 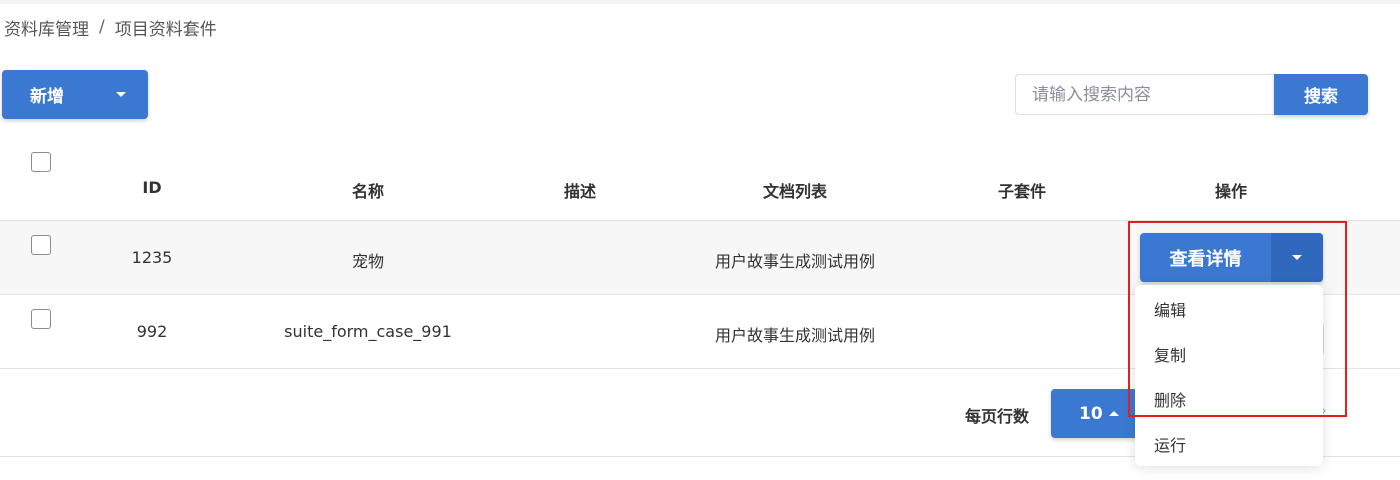 I want to click on row-name: suite_form_case_991, so click(x=368, y=331).